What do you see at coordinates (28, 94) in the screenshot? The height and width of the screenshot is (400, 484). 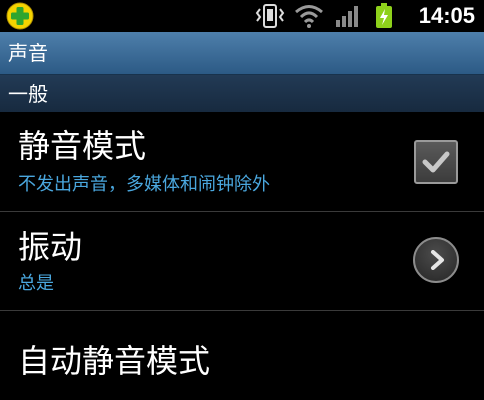 I see `section-header-label: 一般` at bounding box center [28, 94].